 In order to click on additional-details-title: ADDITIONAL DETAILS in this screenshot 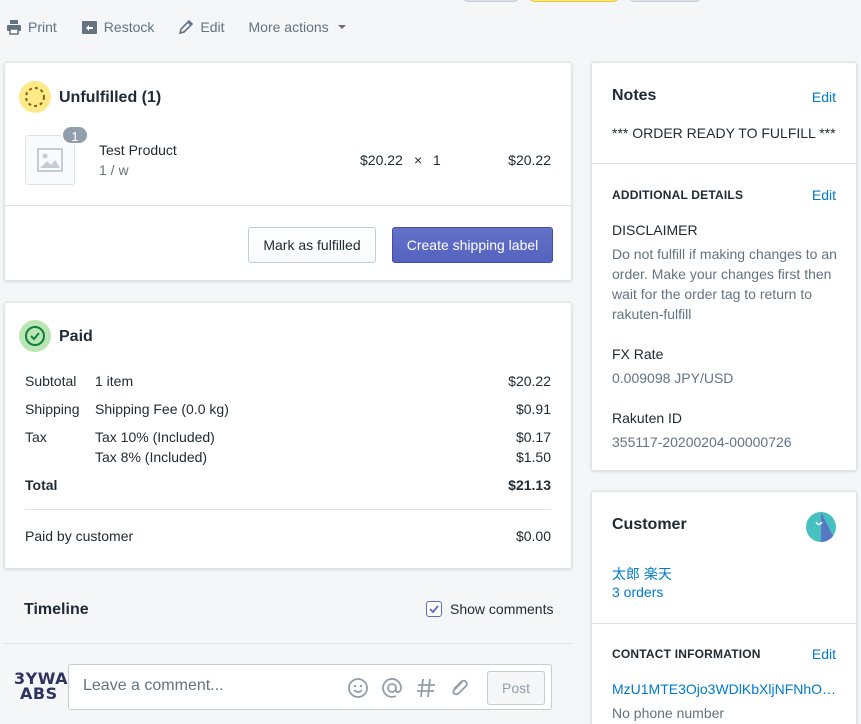, I will do `click(678, 195)`.